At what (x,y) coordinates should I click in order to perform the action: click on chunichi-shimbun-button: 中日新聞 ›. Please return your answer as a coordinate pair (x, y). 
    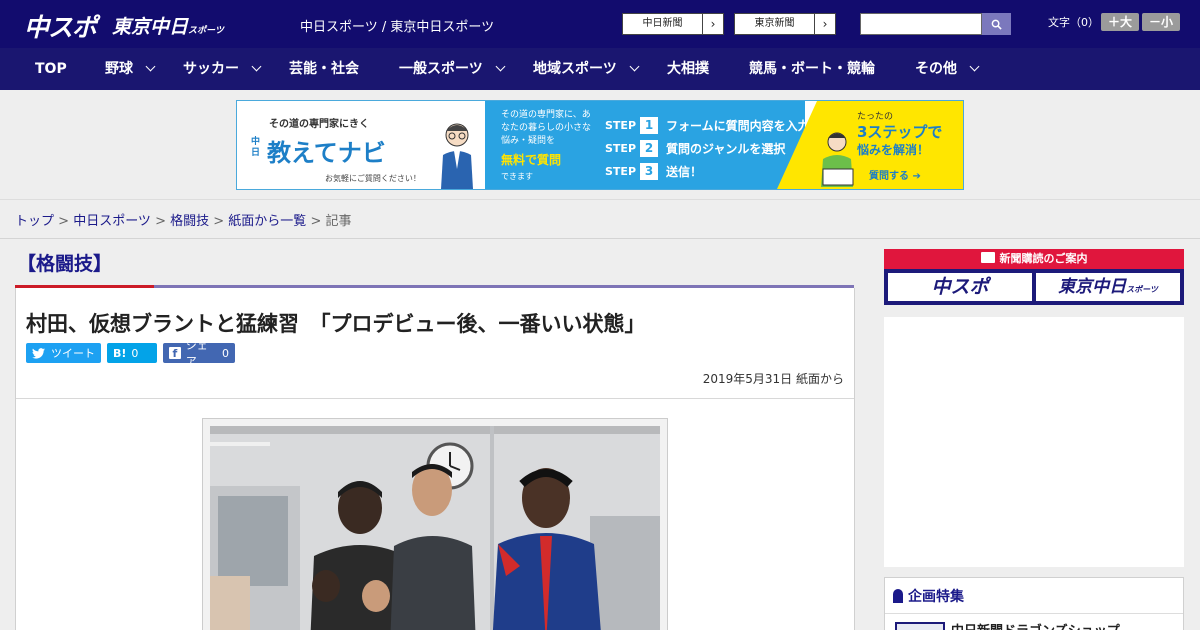
    Looking at the image, I should click on (673, 24).